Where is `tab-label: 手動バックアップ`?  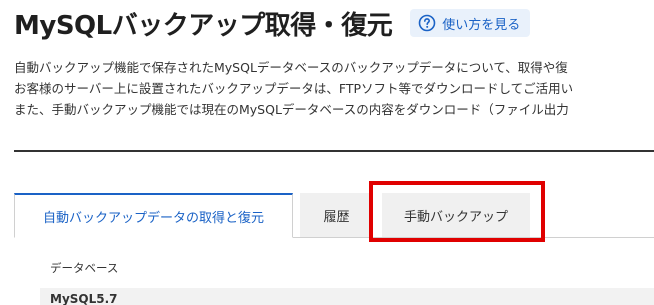
tab-label: 手動バックアップ is located at coordinates (455, 217).